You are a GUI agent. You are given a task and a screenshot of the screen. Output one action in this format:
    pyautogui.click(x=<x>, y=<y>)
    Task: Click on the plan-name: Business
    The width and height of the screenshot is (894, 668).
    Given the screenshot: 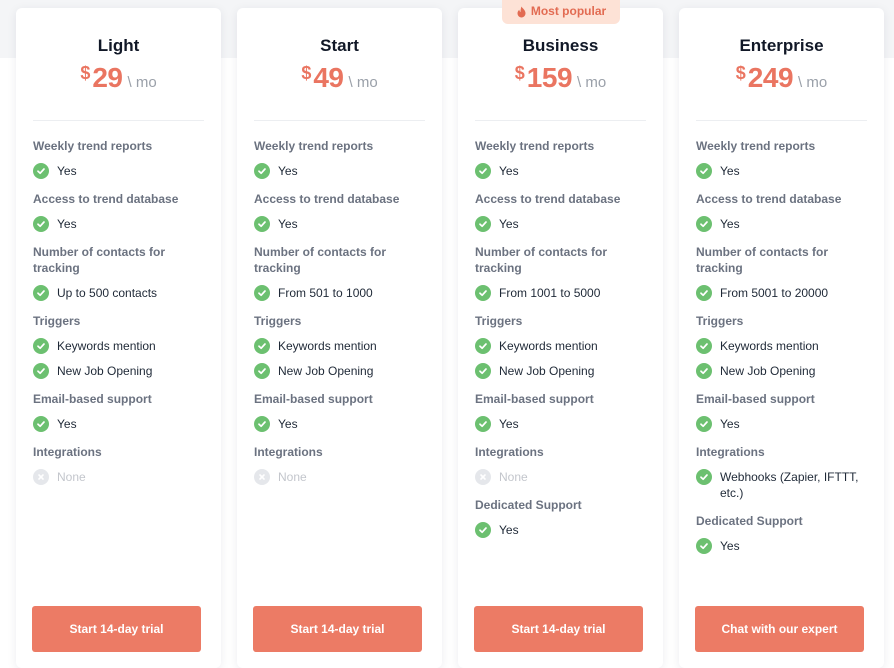 What is the action you would take?
    pyautogui.click(x=560, y=45)
    